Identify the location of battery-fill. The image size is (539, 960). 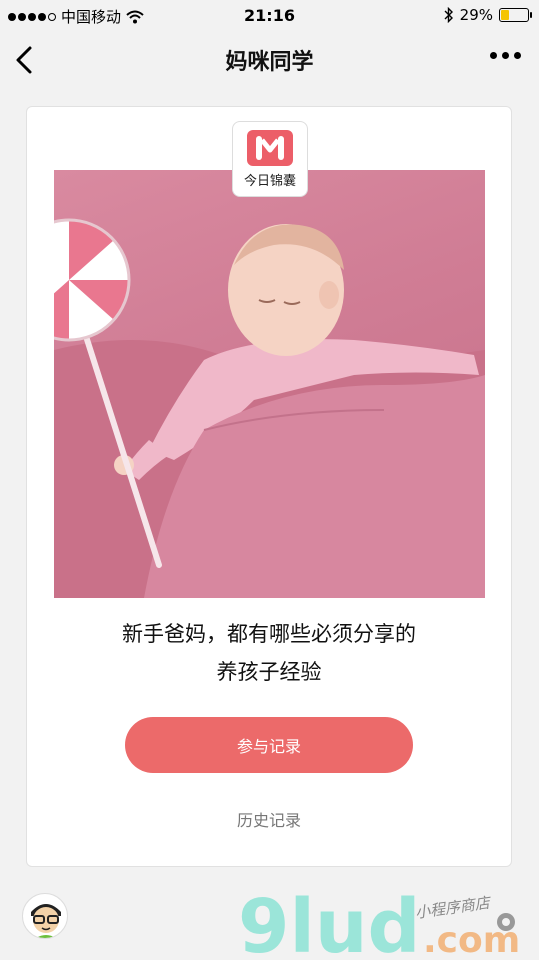
(505, 15).